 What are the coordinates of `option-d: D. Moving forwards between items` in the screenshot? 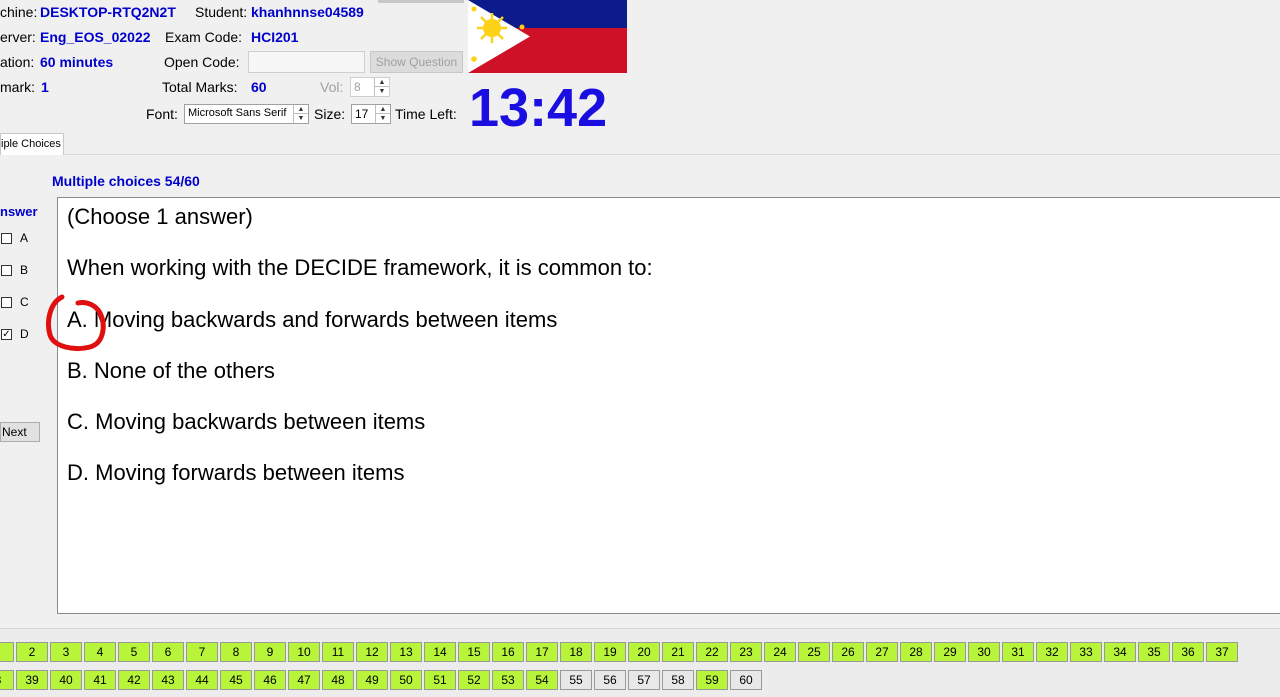 It's located at (236, 472).